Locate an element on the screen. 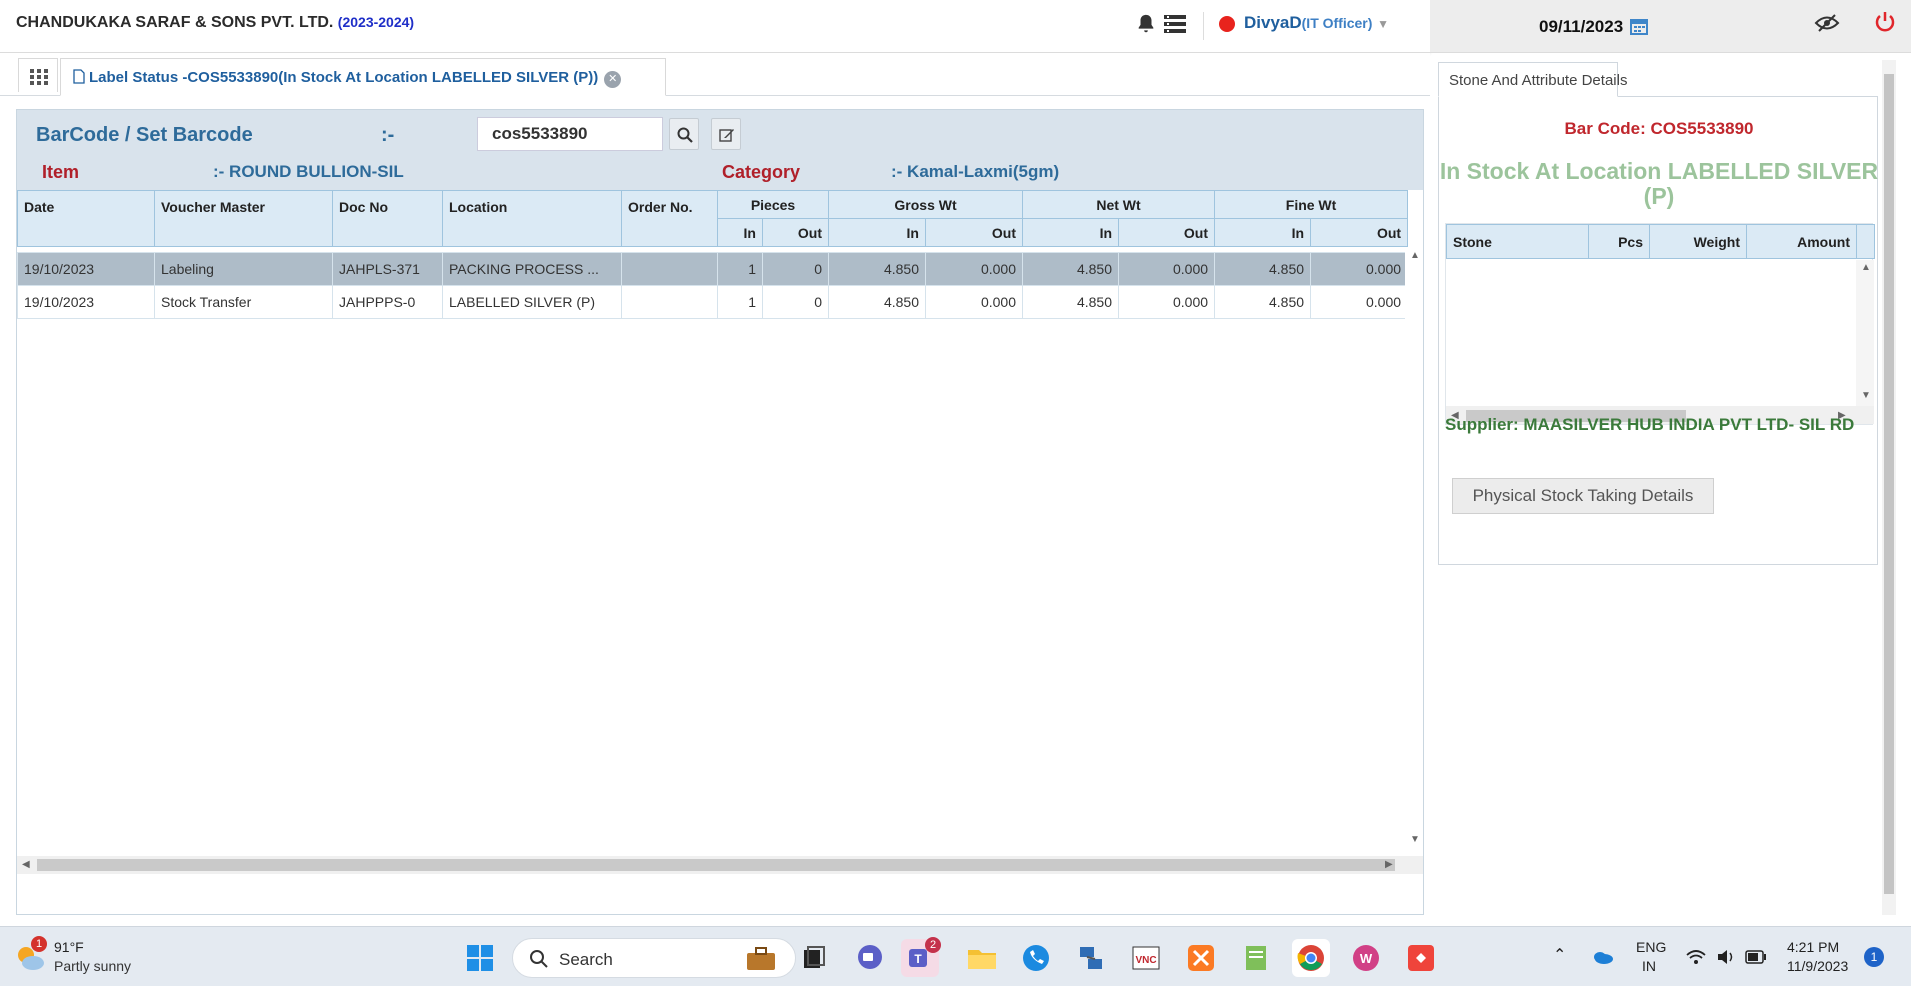  col-net-in: In is located at coordinates (1071, 232).